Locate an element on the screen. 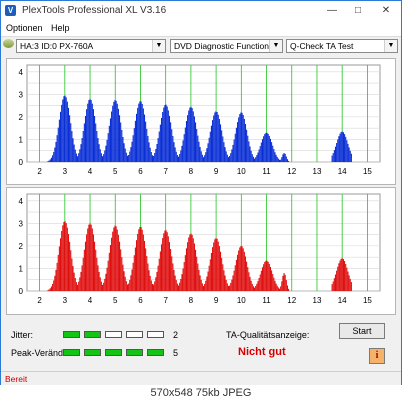 Image resolution: width=402 pixels, height=402 pixels. test-select: Q-Check TA Test ▼ is located at coordinates (342, 46).